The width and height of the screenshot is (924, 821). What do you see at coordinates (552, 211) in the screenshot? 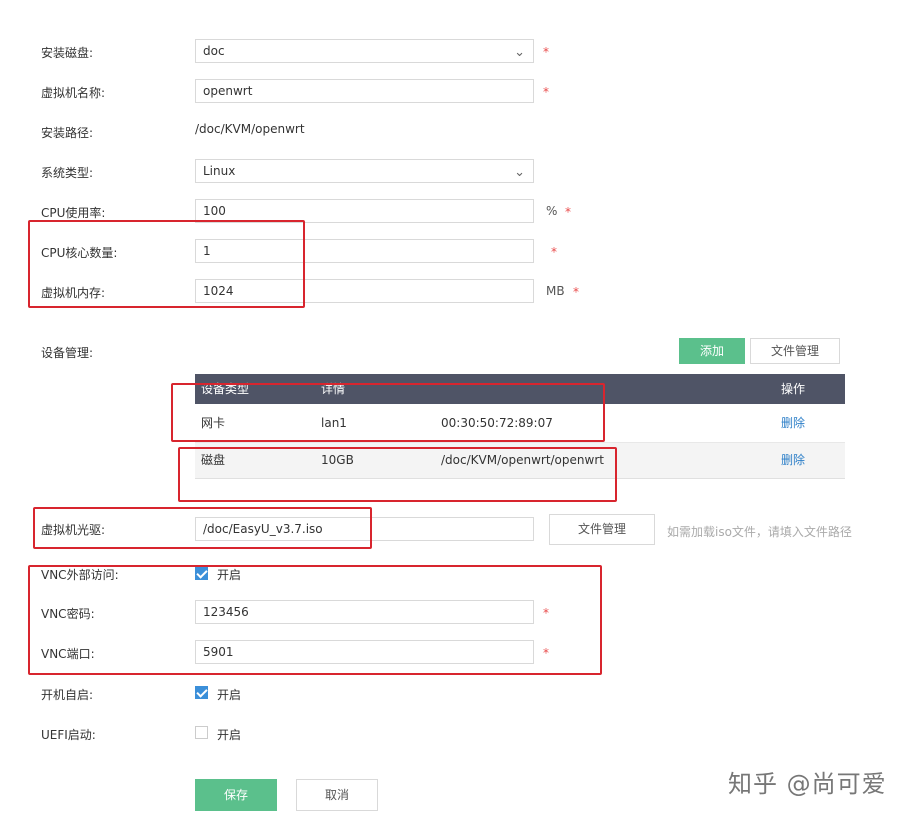
I see `cpu-usage-unit: %` at bounding box center [552, 211].